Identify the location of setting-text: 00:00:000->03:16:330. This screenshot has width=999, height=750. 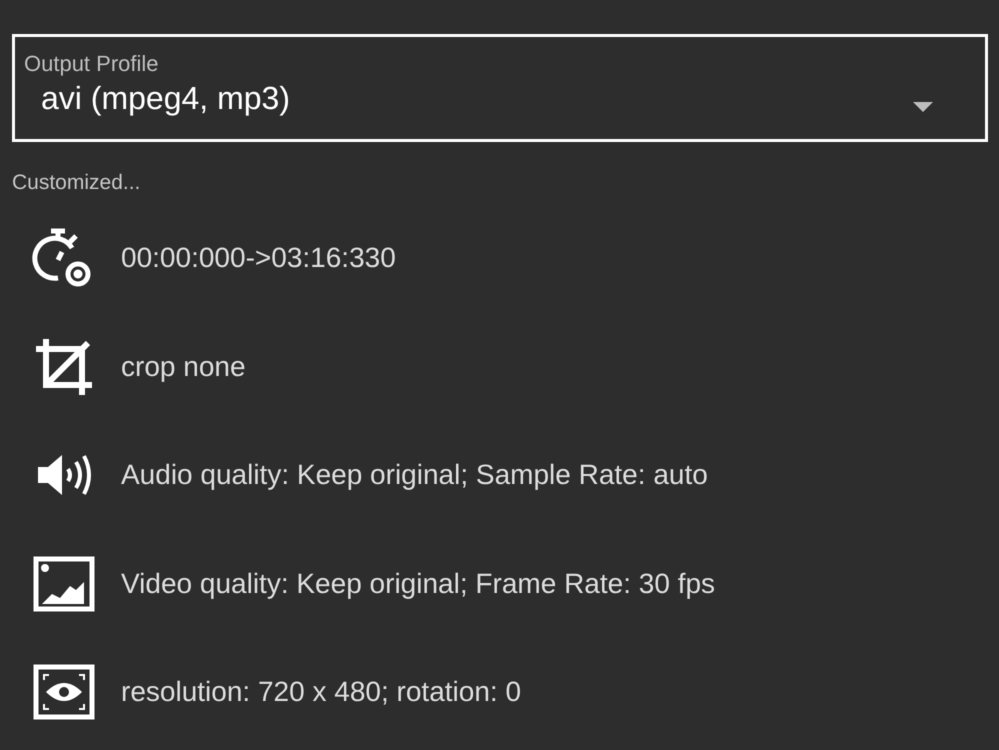
(258, 258).